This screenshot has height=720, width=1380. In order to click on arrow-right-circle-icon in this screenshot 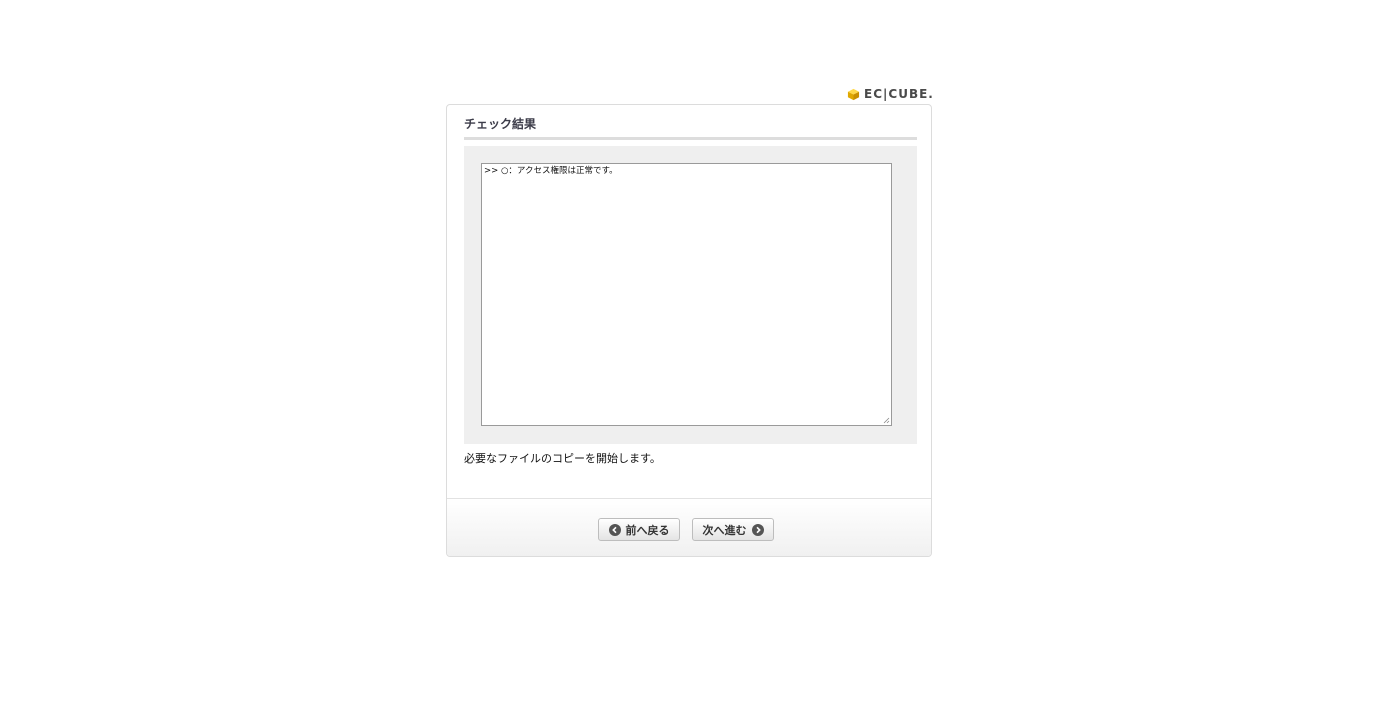, I will do `click(757, 529)`.